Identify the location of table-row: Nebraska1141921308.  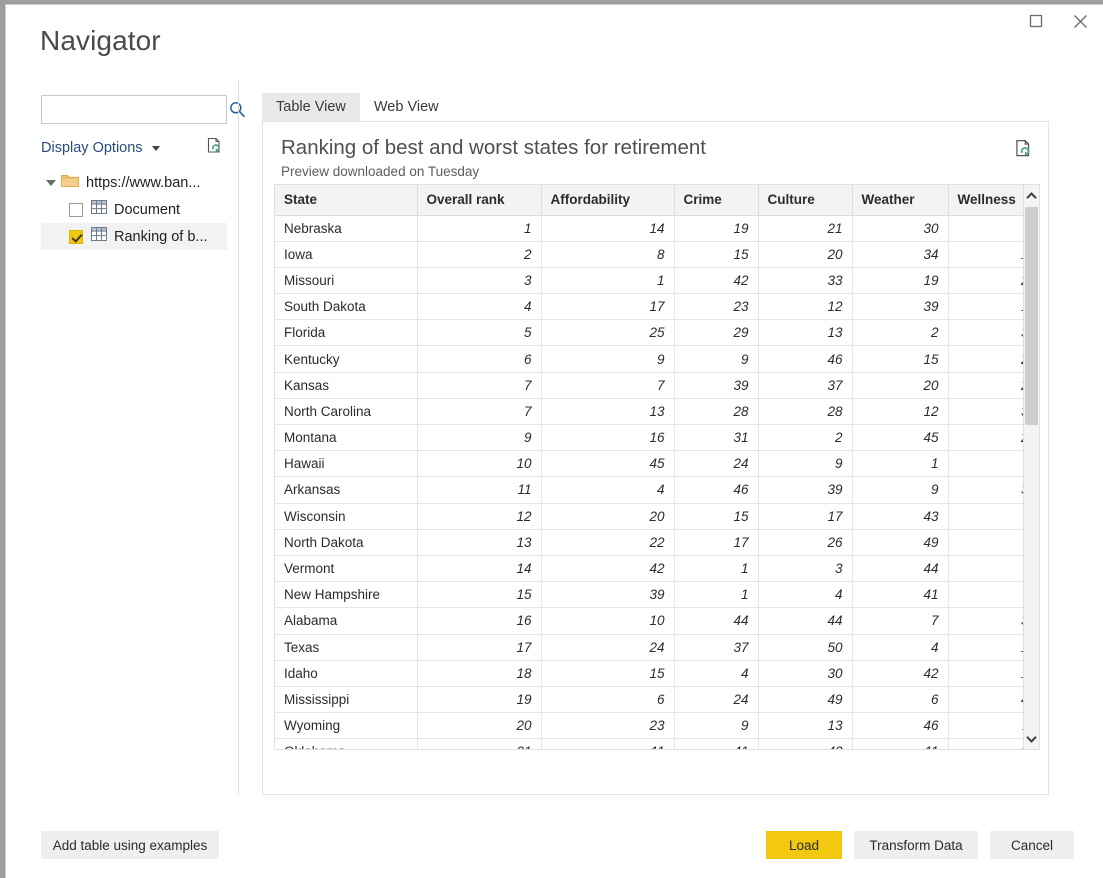
(649, 228).